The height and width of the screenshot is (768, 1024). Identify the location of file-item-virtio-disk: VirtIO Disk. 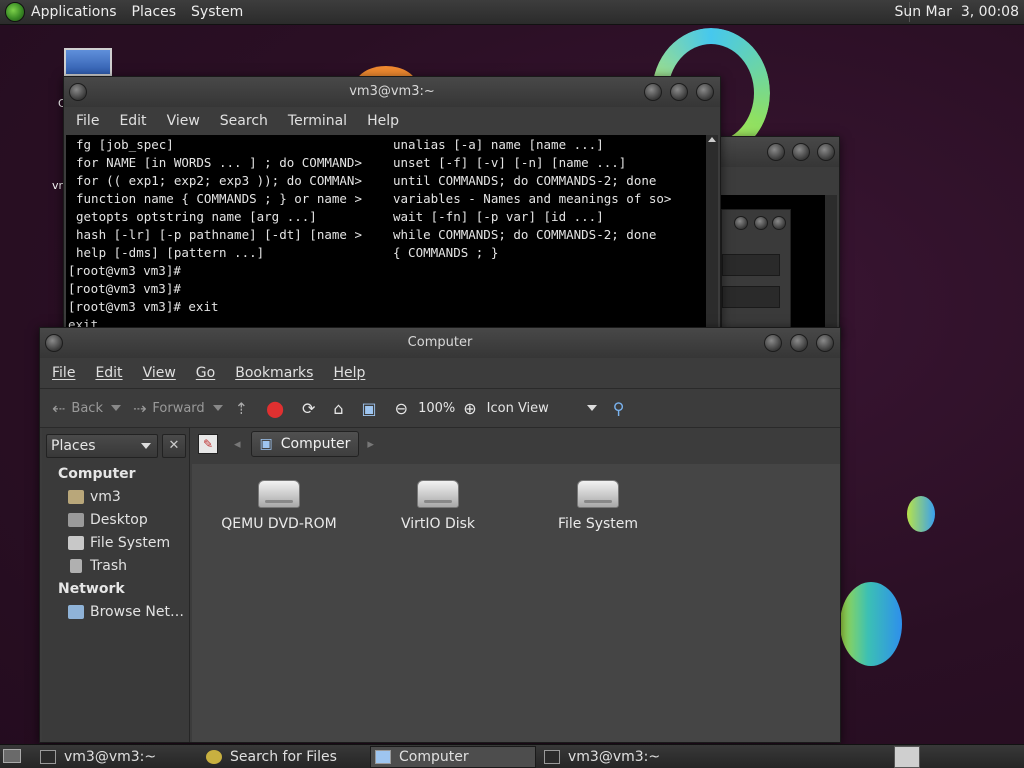
(438, 504).